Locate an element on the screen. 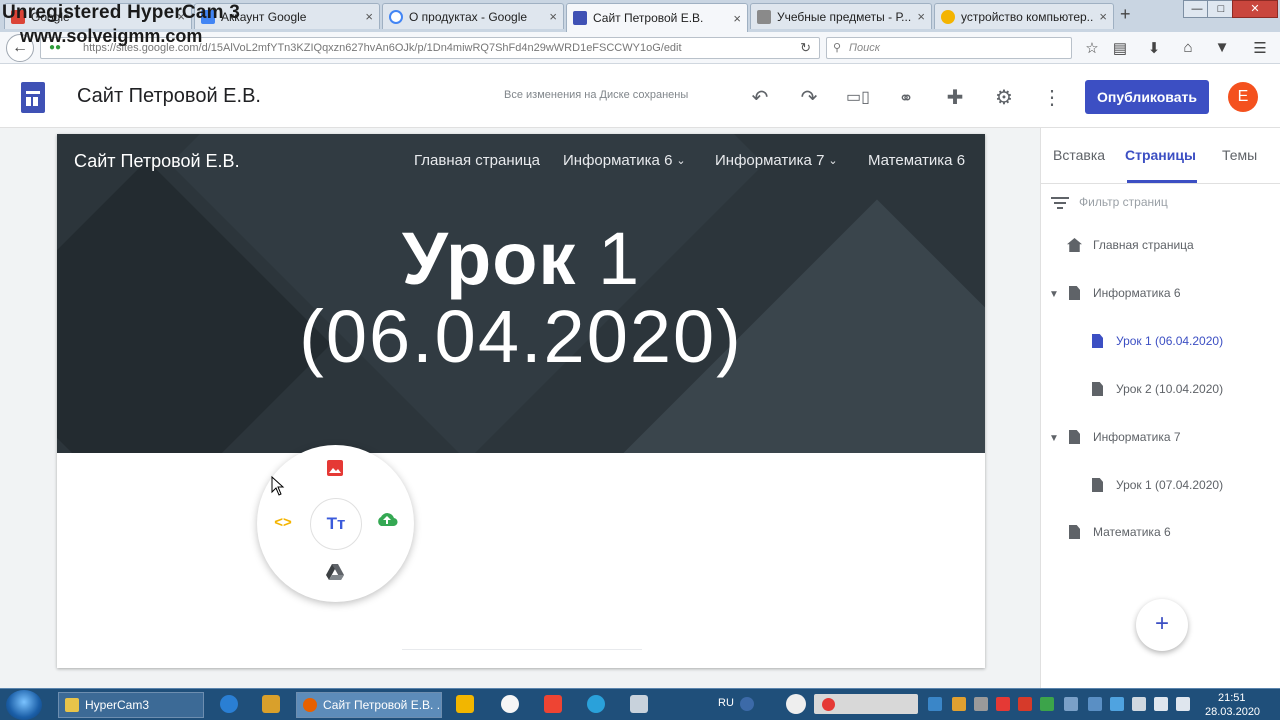  save-status: Все изменения на Диске сохранены is located at coordinates (596, 95).